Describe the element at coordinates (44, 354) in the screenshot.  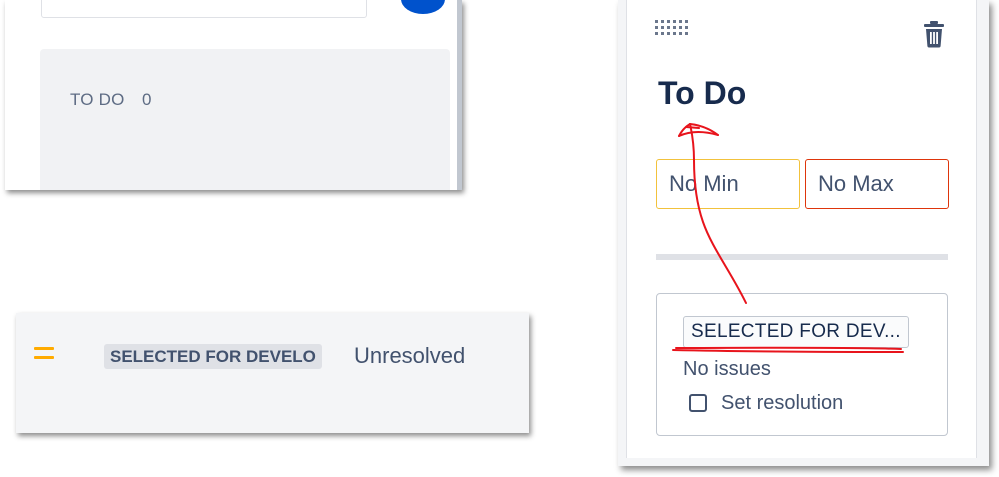
I see `priority-medium-icon` at that location.